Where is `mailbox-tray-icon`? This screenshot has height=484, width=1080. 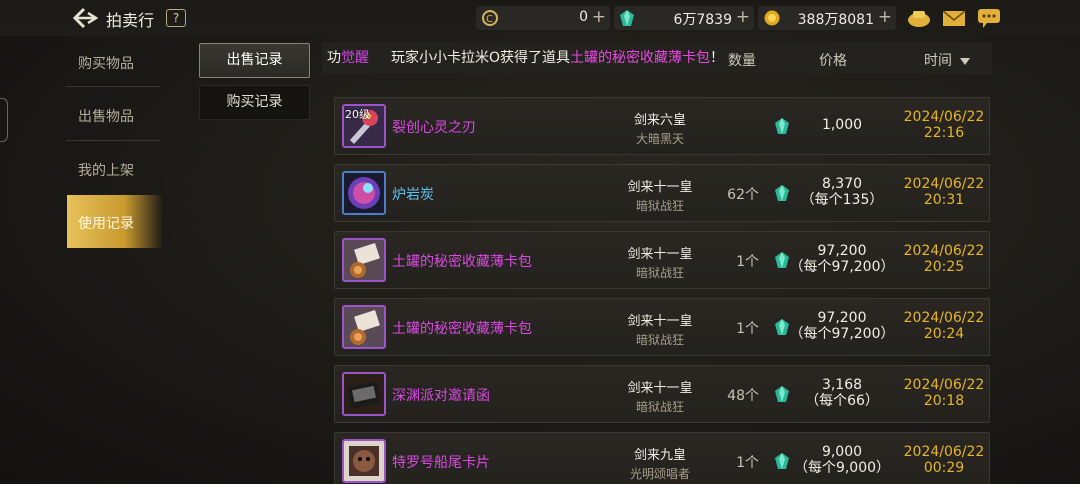 mailbox-tray-icon is located at coordinates (919, 18).